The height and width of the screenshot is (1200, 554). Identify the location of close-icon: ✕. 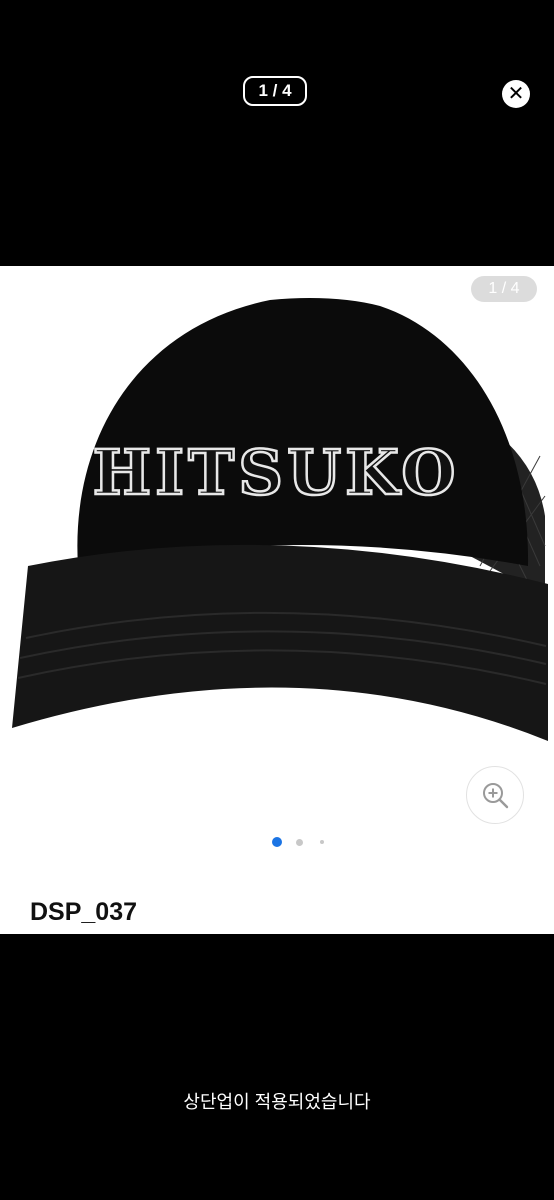
(516, 94).